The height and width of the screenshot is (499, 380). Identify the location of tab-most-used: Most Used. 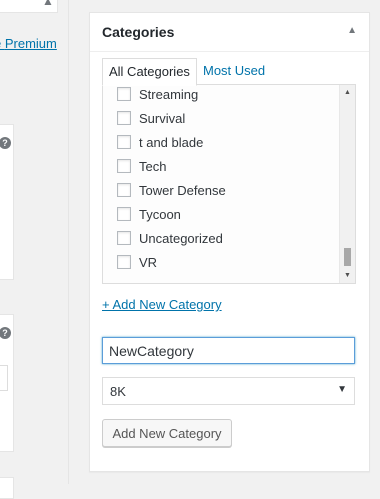
(234, 71).